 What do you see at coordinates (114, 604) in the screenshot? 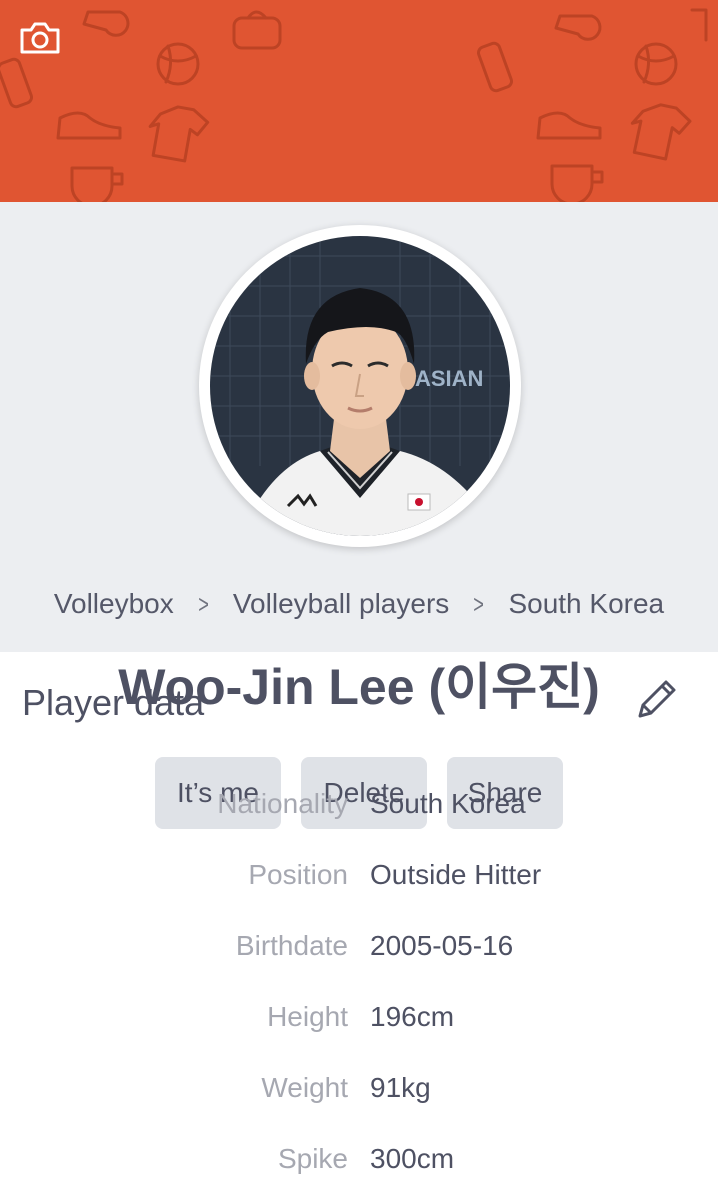
I see `breadcrumb-volleybox: Volleybox` at bounding box center [114, 604].